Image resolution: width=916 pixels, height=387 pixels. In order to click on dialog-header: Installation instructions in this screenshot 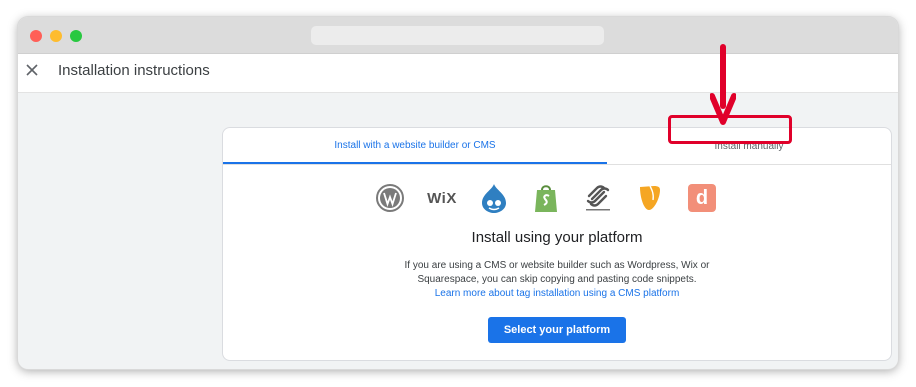, I will do `click(458, 73)`.